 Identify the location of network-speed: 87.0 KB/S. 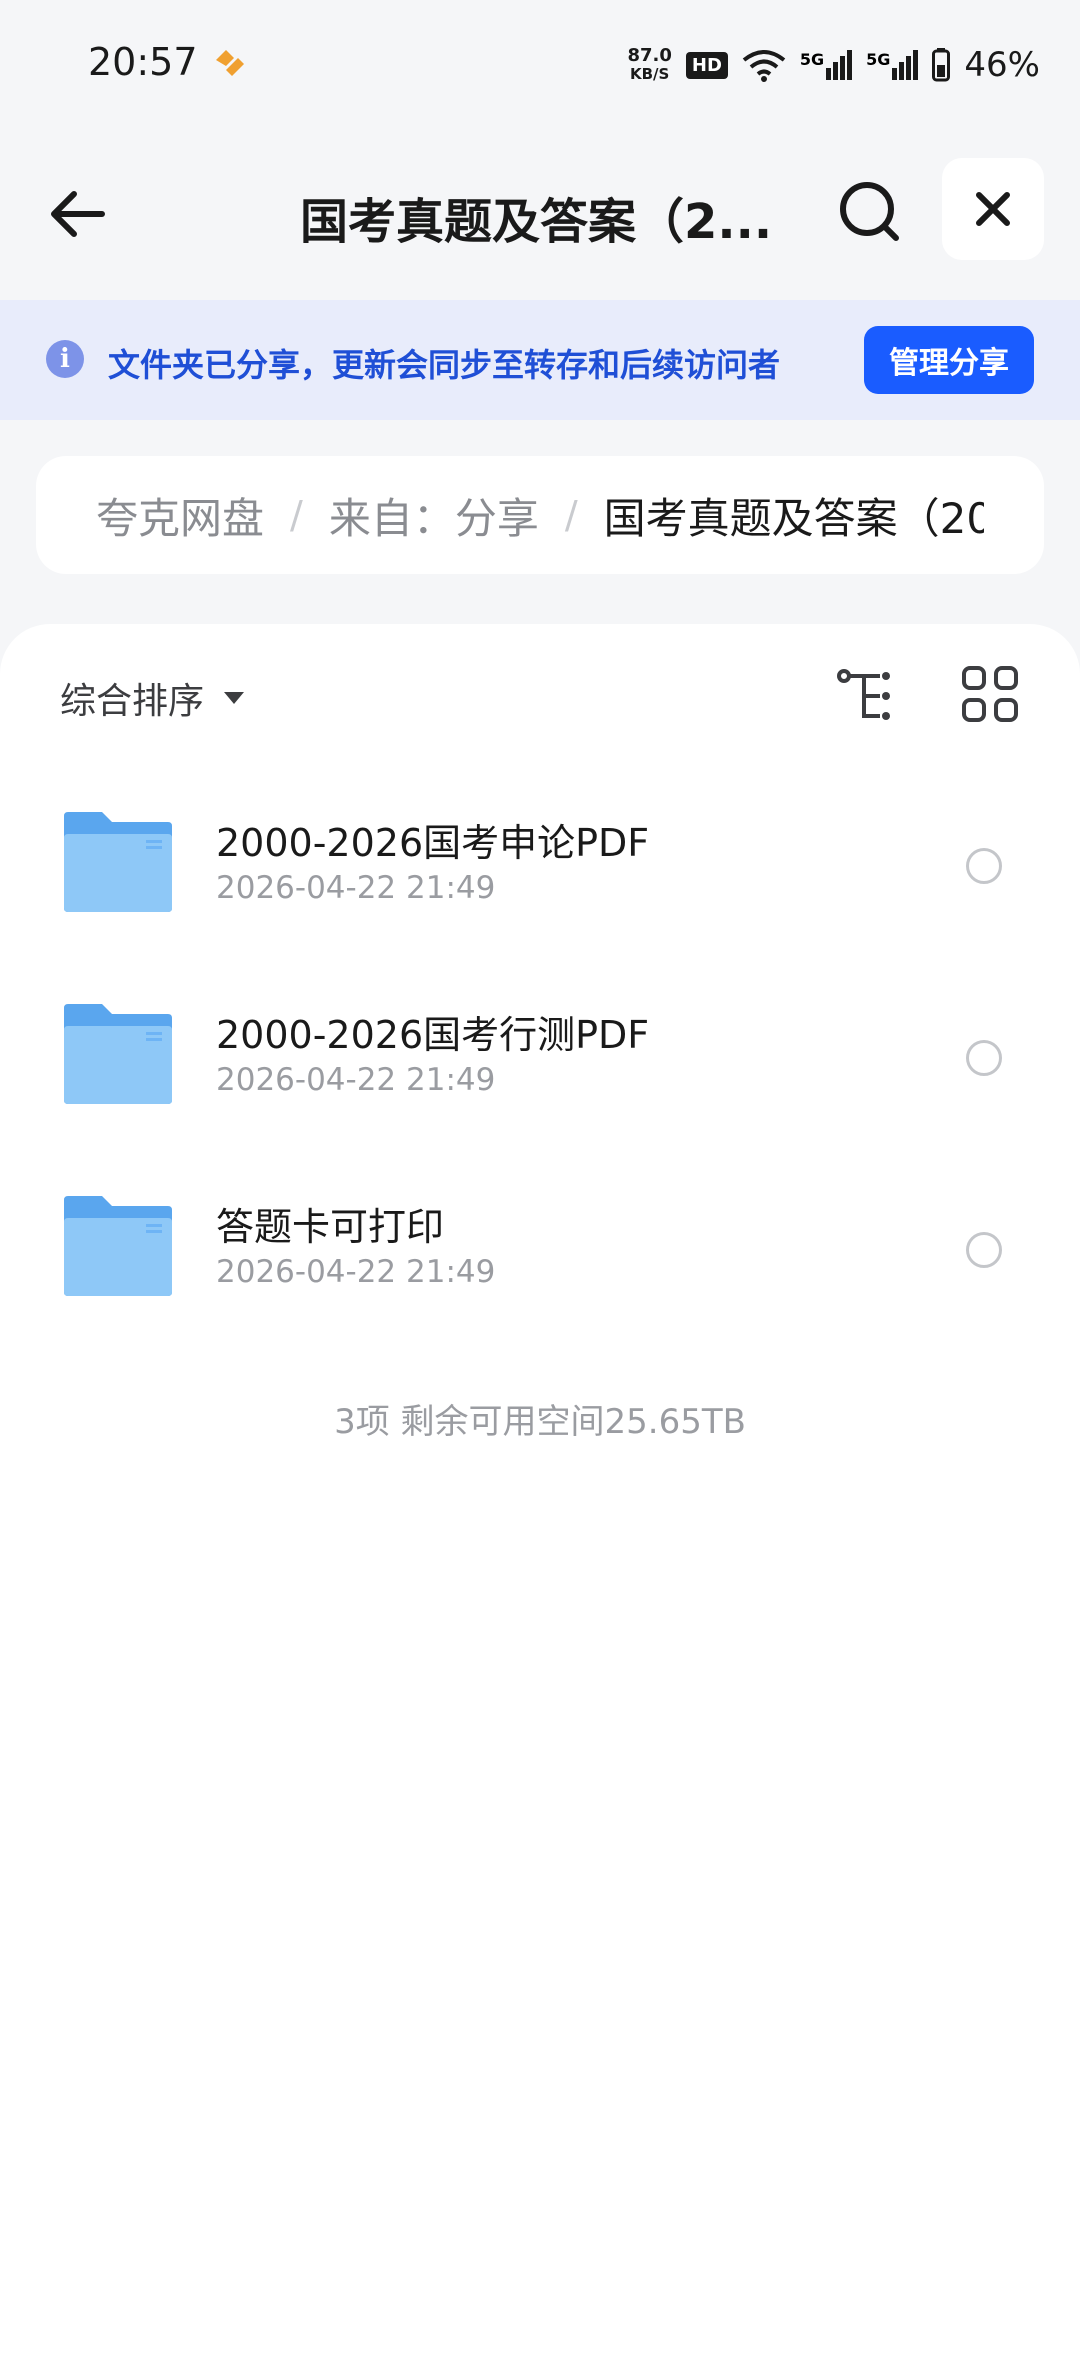
(649, 64).